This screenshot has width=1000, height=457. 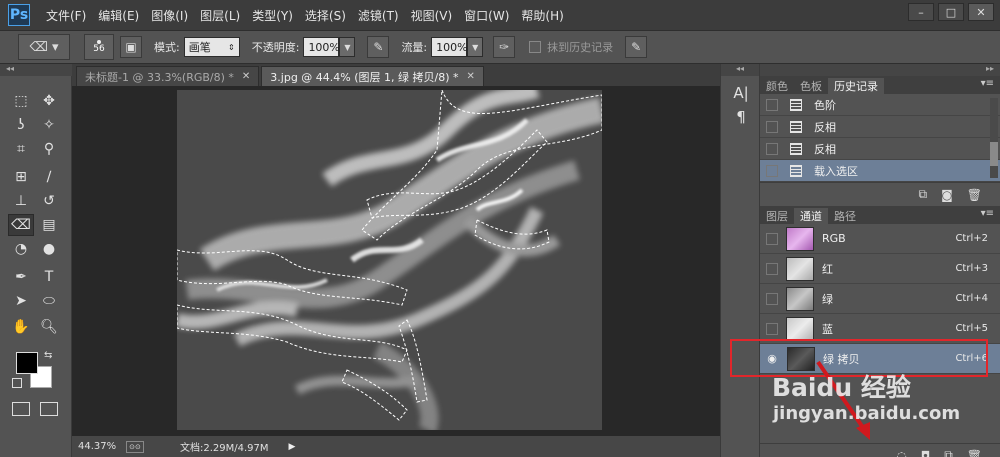 What do you see at coordinates (841, 387) in the screenshot?
I see `baidu-watermark: Baidu 经验` at bounding box center [841, 387].